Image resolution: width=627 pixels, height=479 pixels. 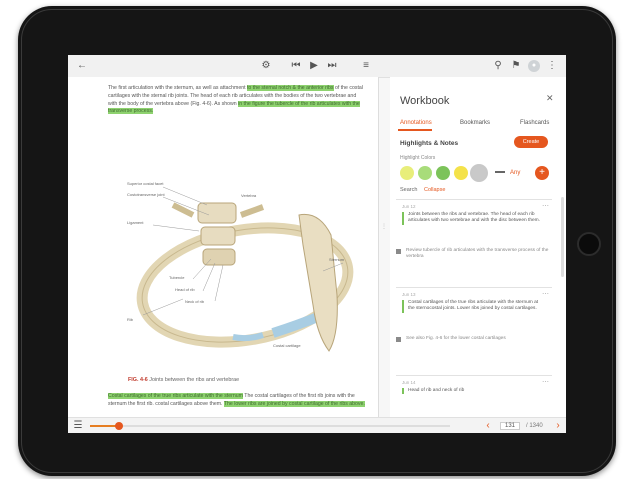 What do you see at coordinates (409, 294) in the screenshot?
I see `note-date: Jun 13` at bounding box center [409, 294].